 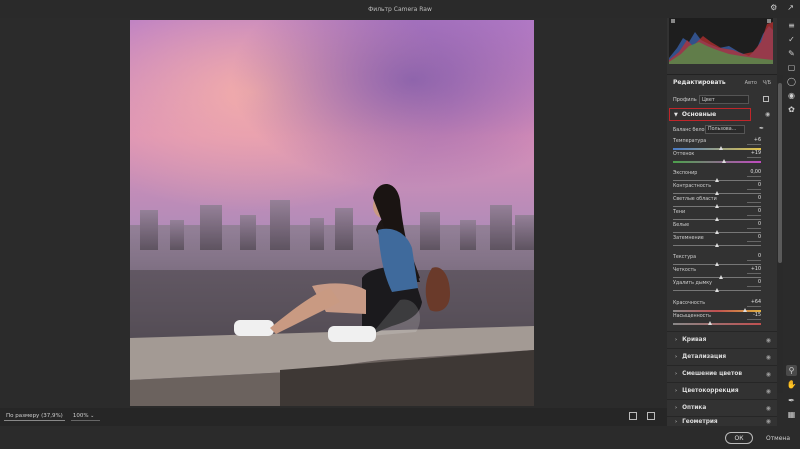 What do you see at coordinates (754, 316) in the screenshot?
I see `slider-value-input: -15` at bounding box center [754, 316].